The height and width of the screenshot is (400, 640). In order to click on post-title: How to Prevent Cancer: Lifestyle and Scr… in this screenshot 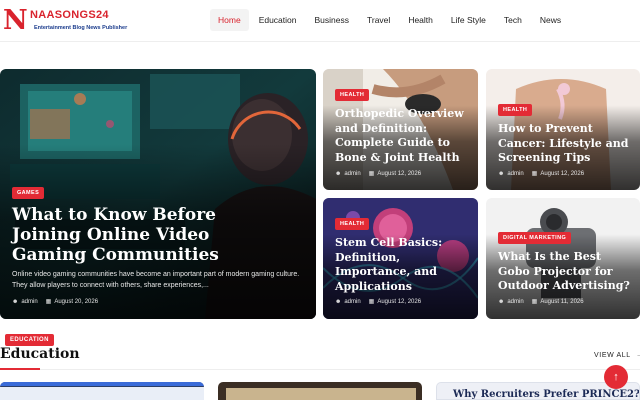, I will do `click(567, 144)`.